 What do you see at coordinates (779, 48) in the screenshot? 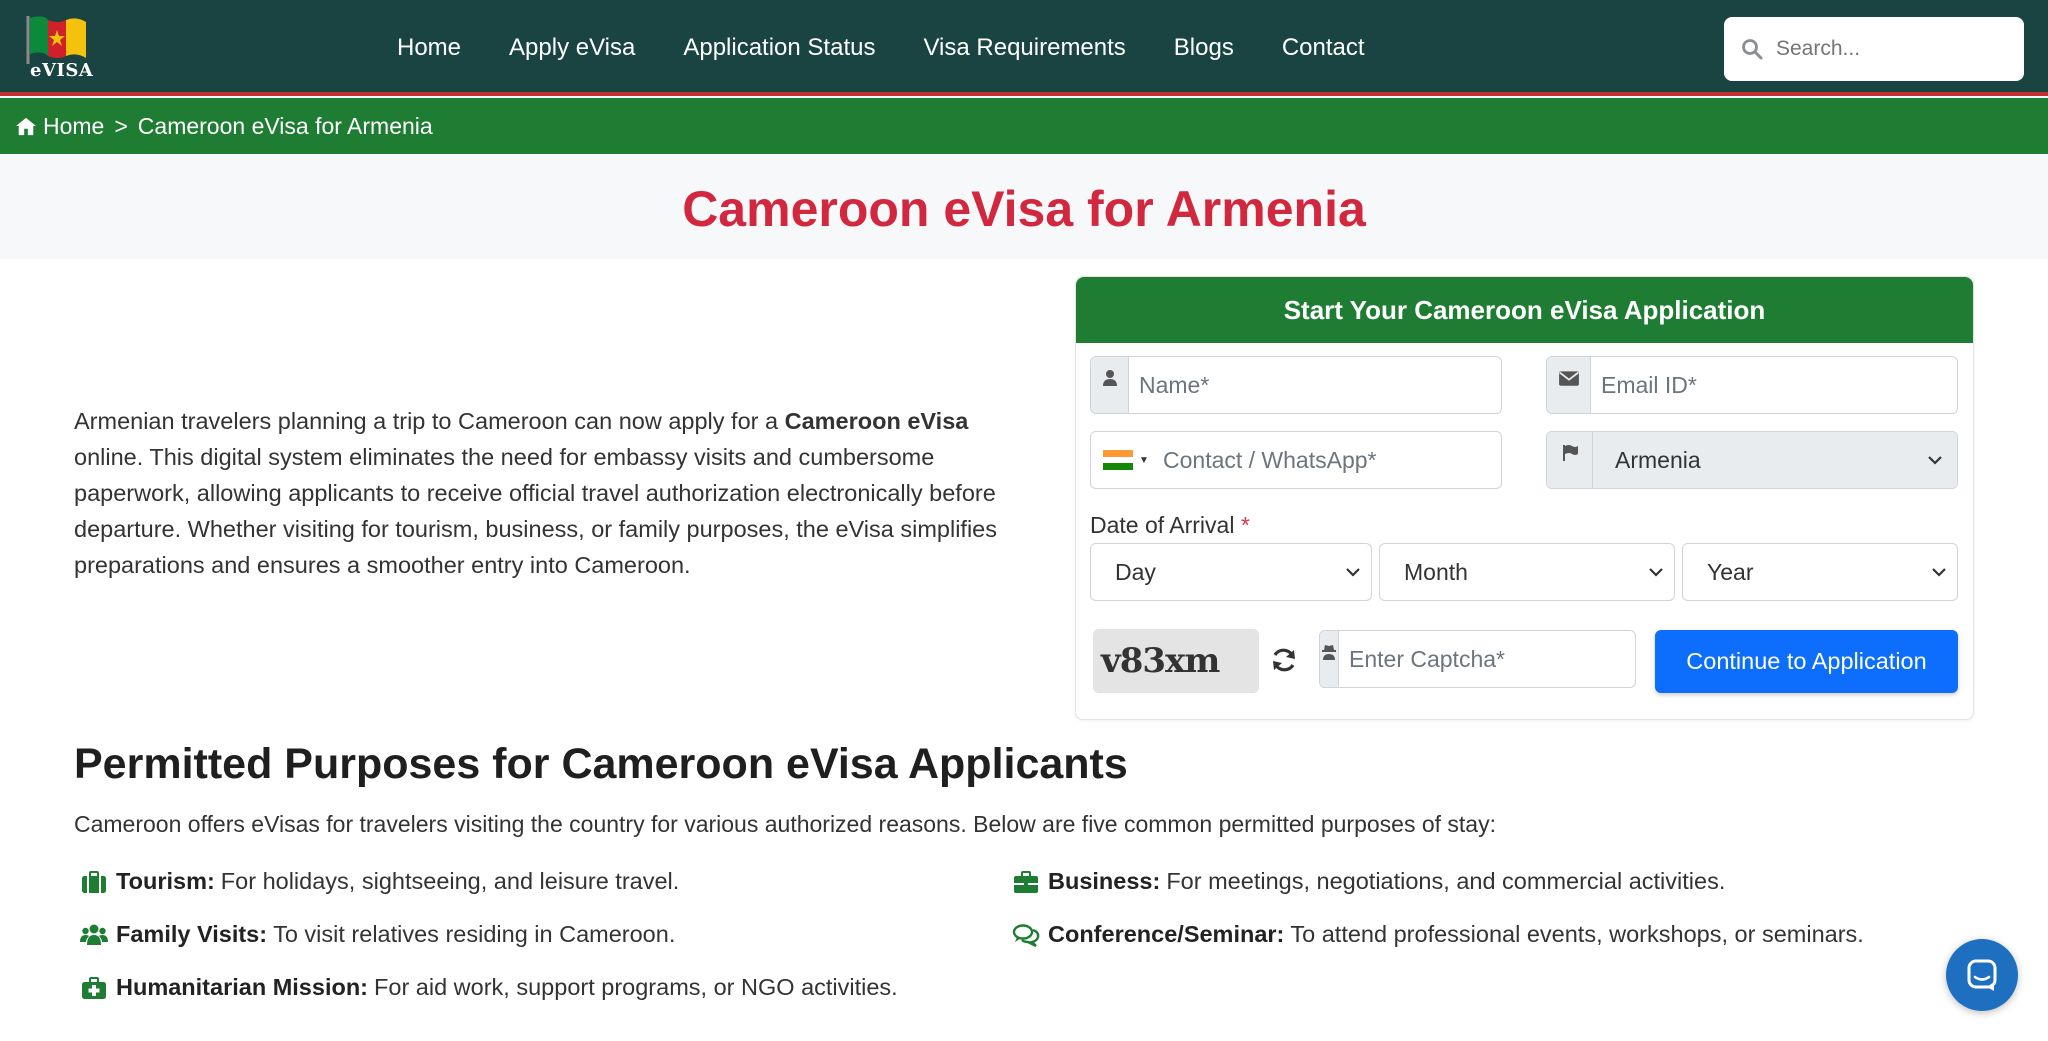
I see `nav-application-status: Application Status` at bounding box center [779, 48].